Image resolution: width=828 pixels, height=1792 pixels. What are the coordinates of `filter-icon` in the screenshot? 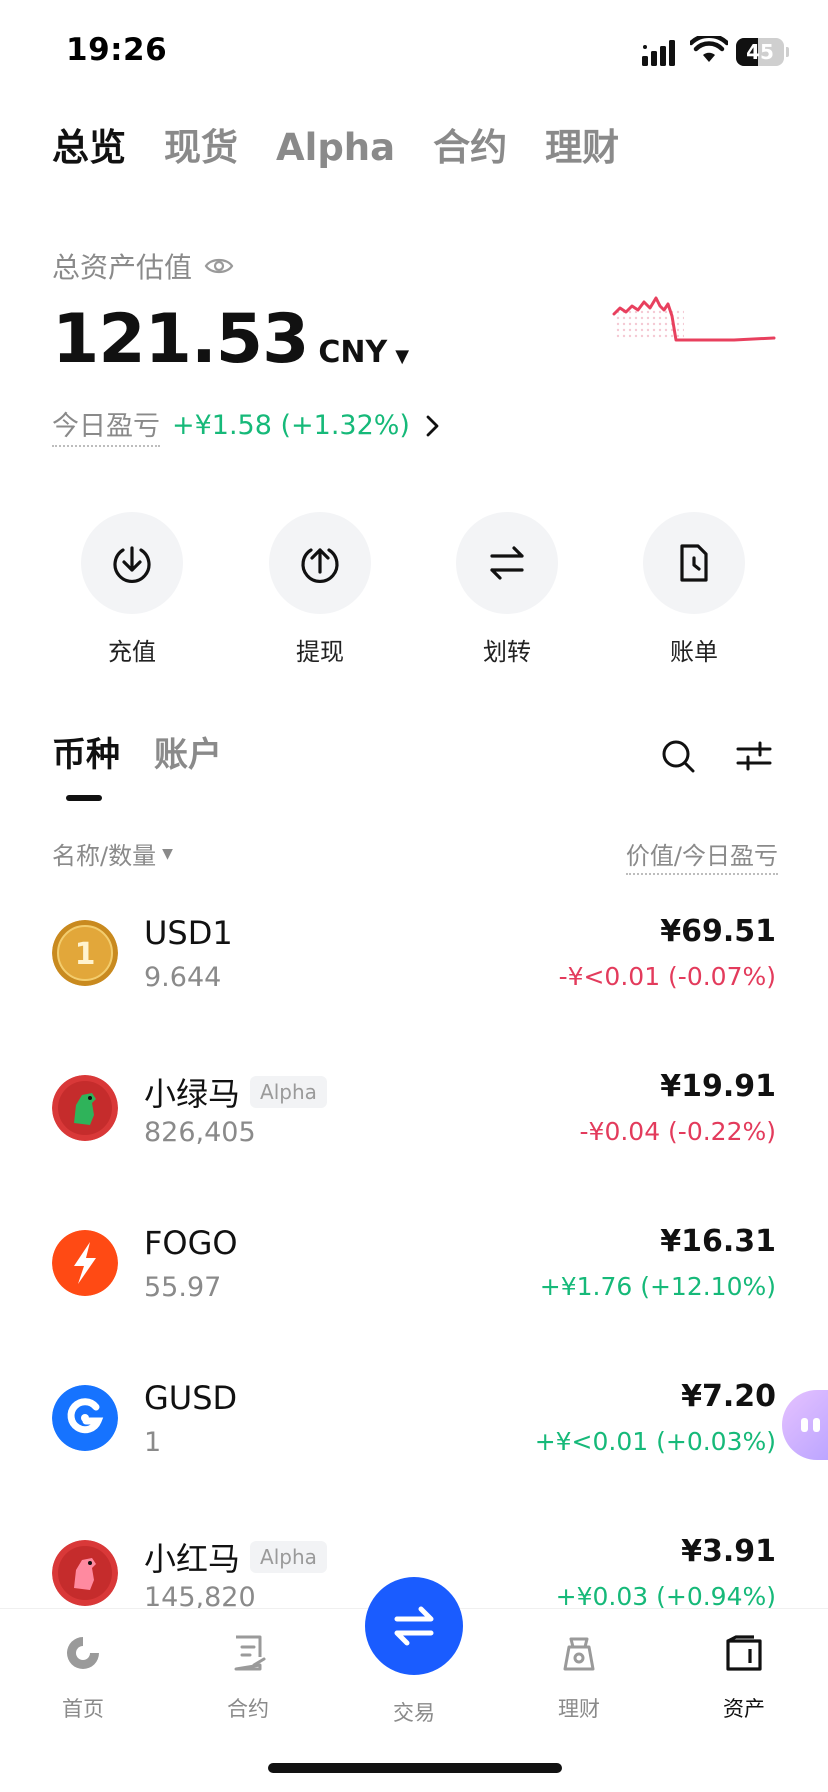 It's located at (754, 756).